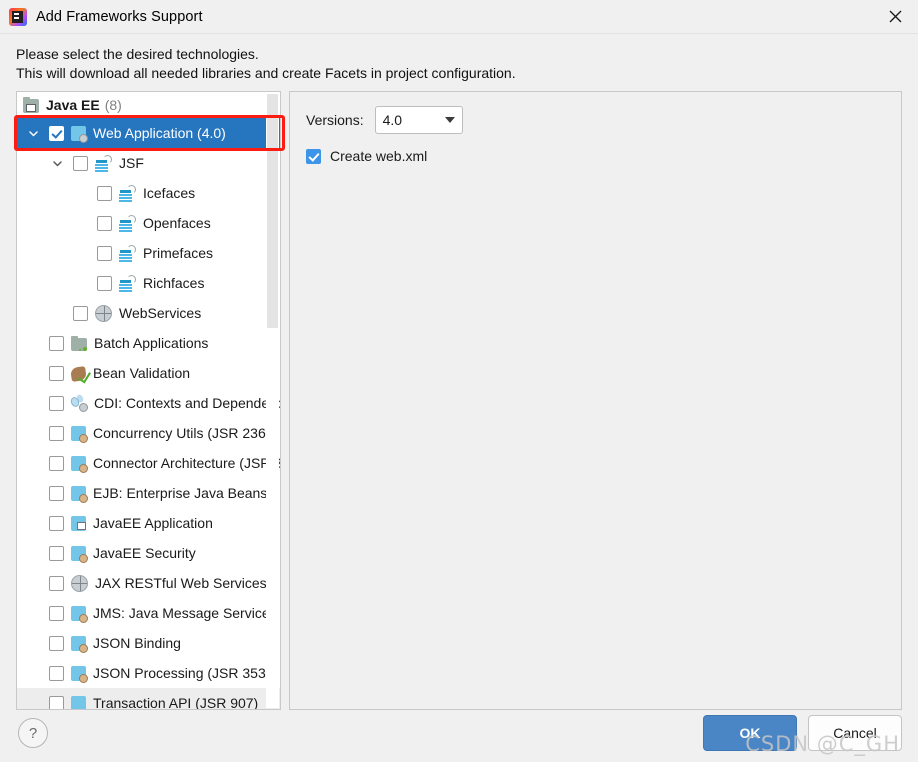  I want to click on versions-row: Versions: 4.0, so click(595, 120).